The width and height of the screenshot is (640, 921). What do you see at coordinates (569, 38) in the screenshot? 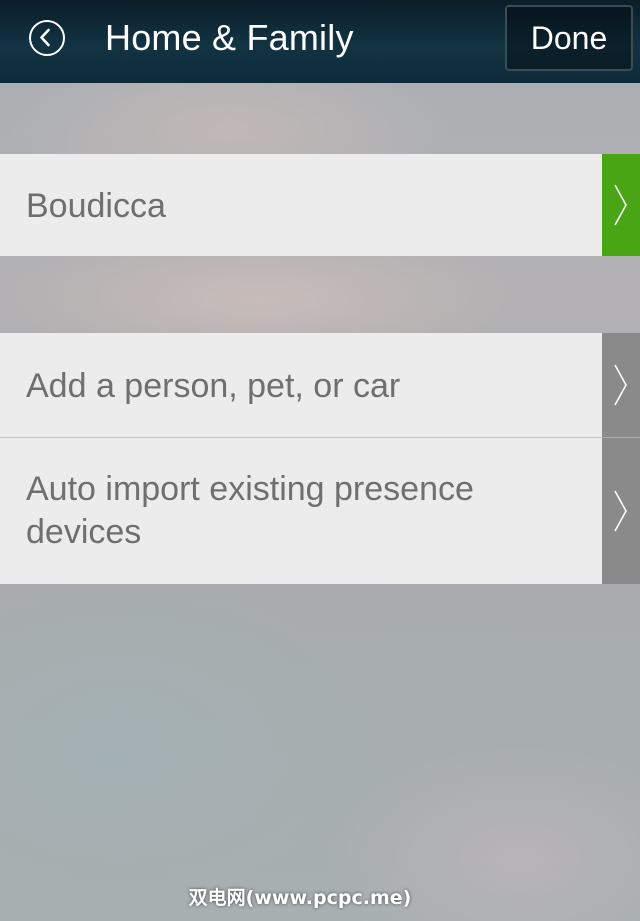
I see `done-button: Done` at bounding box center [569, 38].